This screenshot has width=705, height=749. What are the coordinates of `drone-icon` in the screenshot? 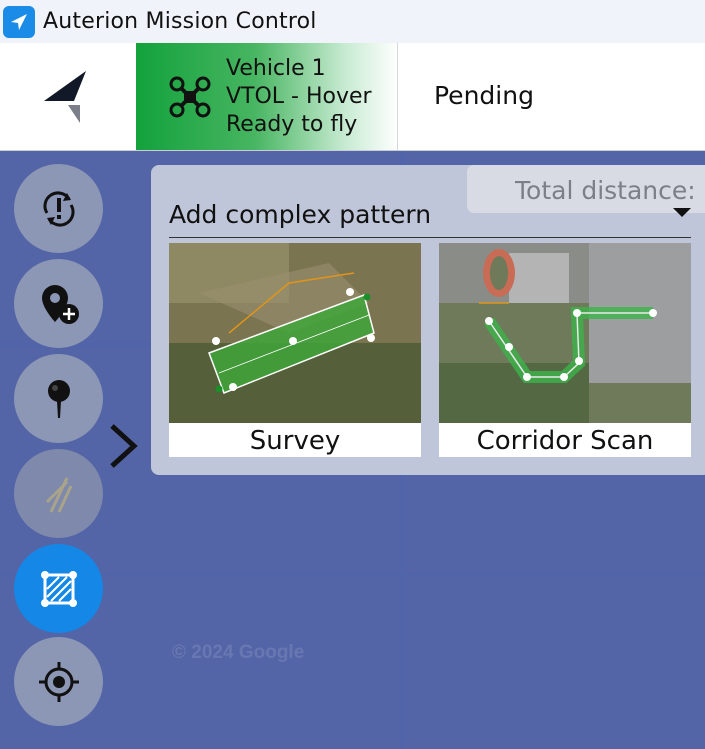 It's located at (190, 96).